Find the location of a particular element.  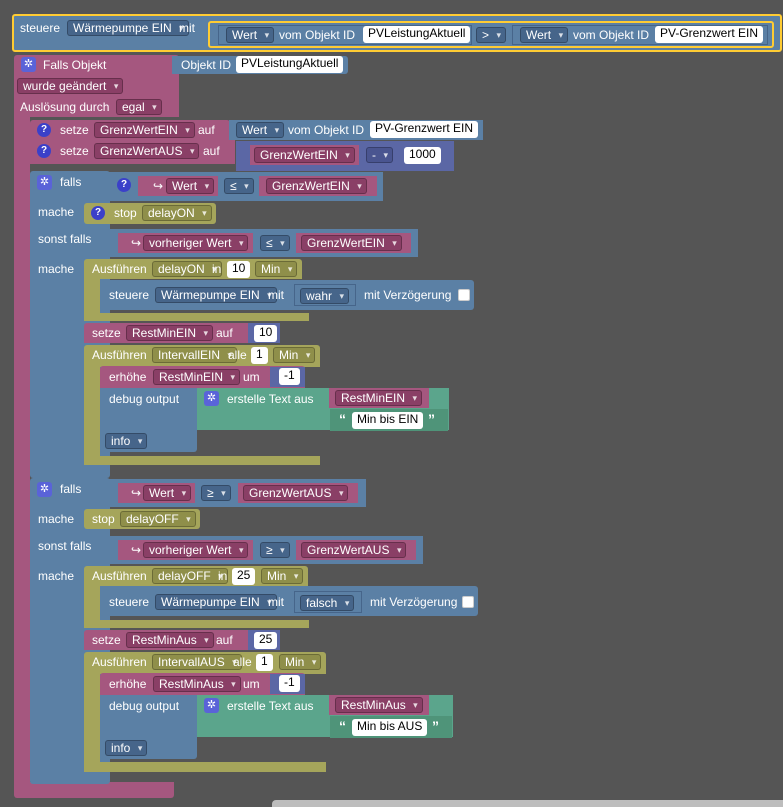

if1-interval-unit-dropdown: Min is located at coordinates (294, 355).